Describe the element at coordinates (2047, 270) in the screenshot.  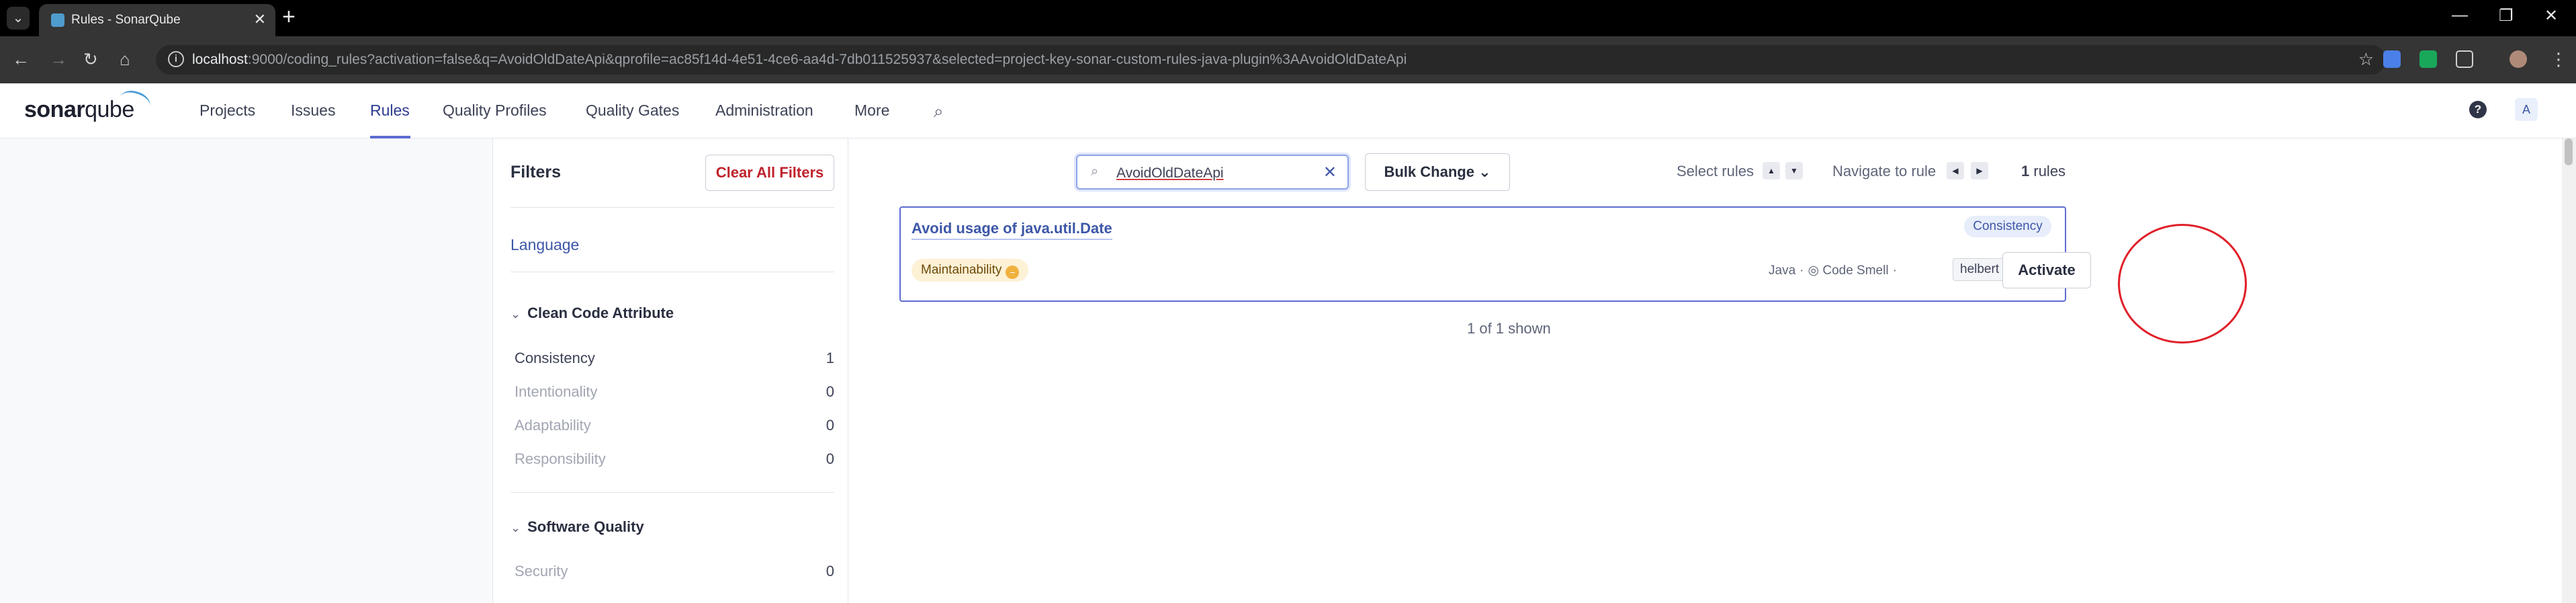
I see `activate-button: Activate` at that location.